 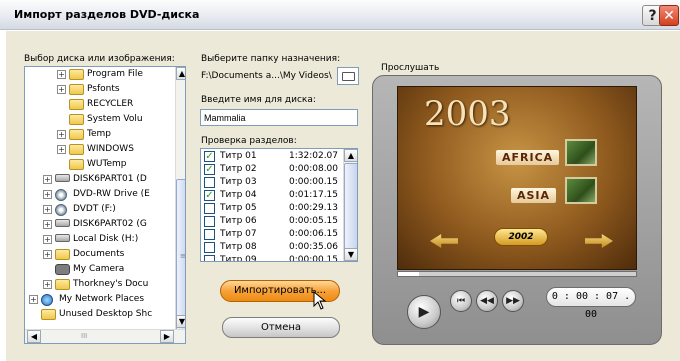 What do you see at coordinates (272, 182) in the screenshot?
I see `chapter-row: Титр 03 0:00:00.15` at bounding box center [272, 182].